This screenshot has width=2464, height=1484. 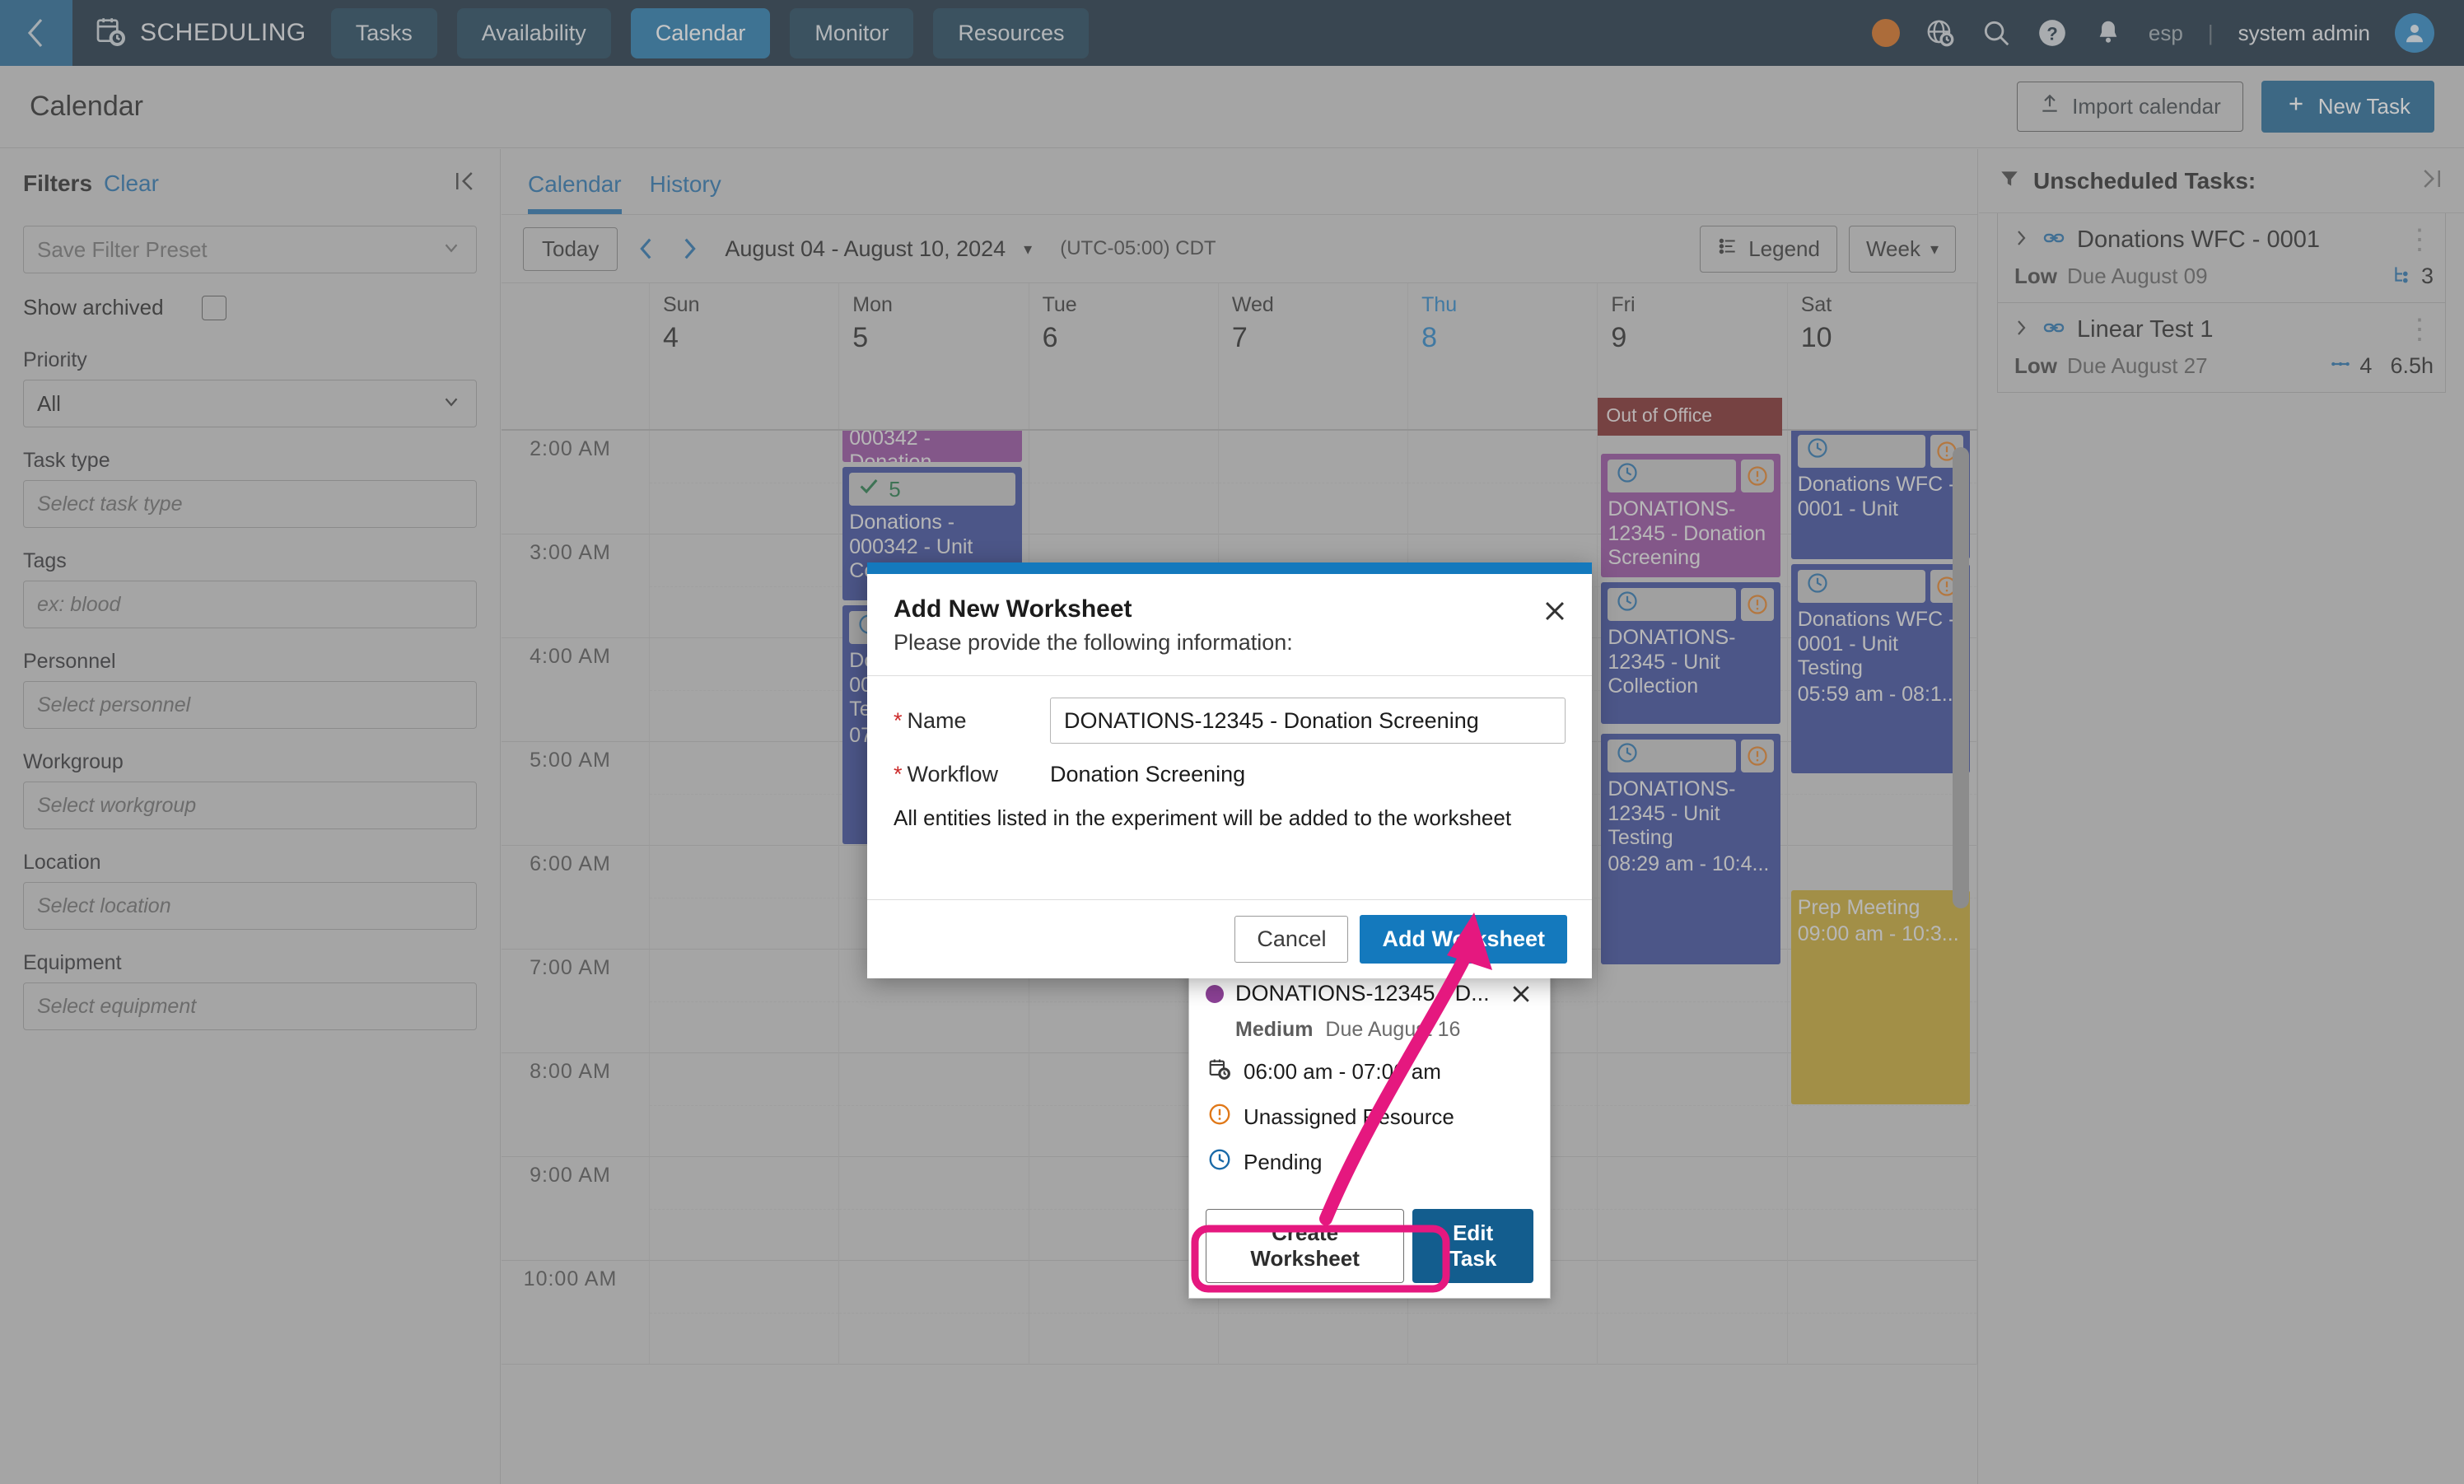 What do you see at coordinates (1219, 1117) in the screenshot?
I see `alert-circle-icon` at bounding box center [1219, 1117].